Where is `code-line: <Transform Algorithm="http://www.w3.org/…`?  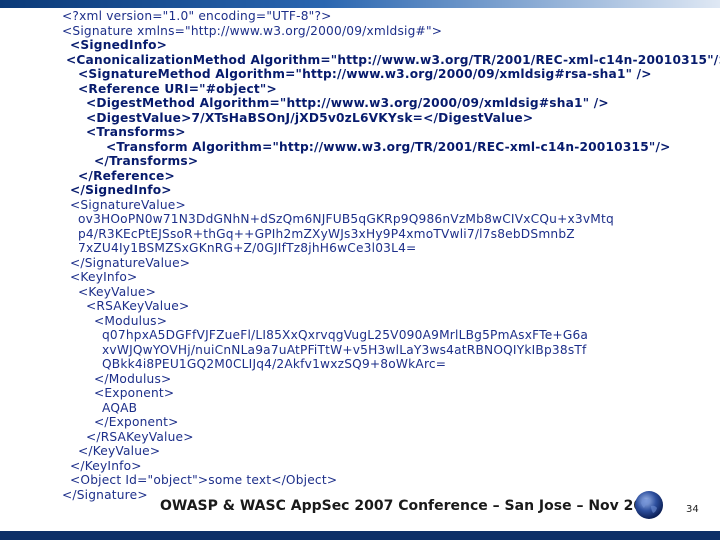 code-line: <Transform Algorithm="http://www.w3.org/… is located at coordinates (388, 146).